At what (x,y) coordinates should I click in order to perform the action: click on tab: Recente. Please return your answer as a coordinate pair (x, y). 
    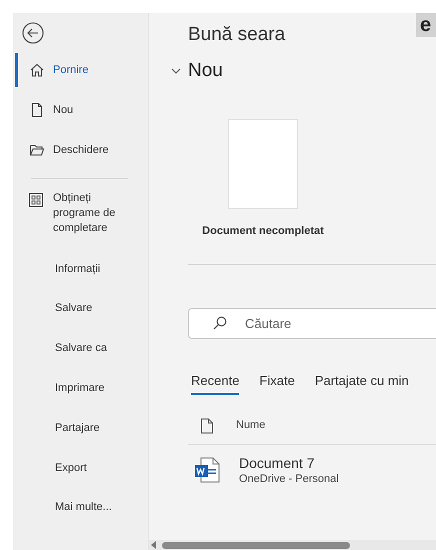
    Looking at the image, I should click on (215, 381).